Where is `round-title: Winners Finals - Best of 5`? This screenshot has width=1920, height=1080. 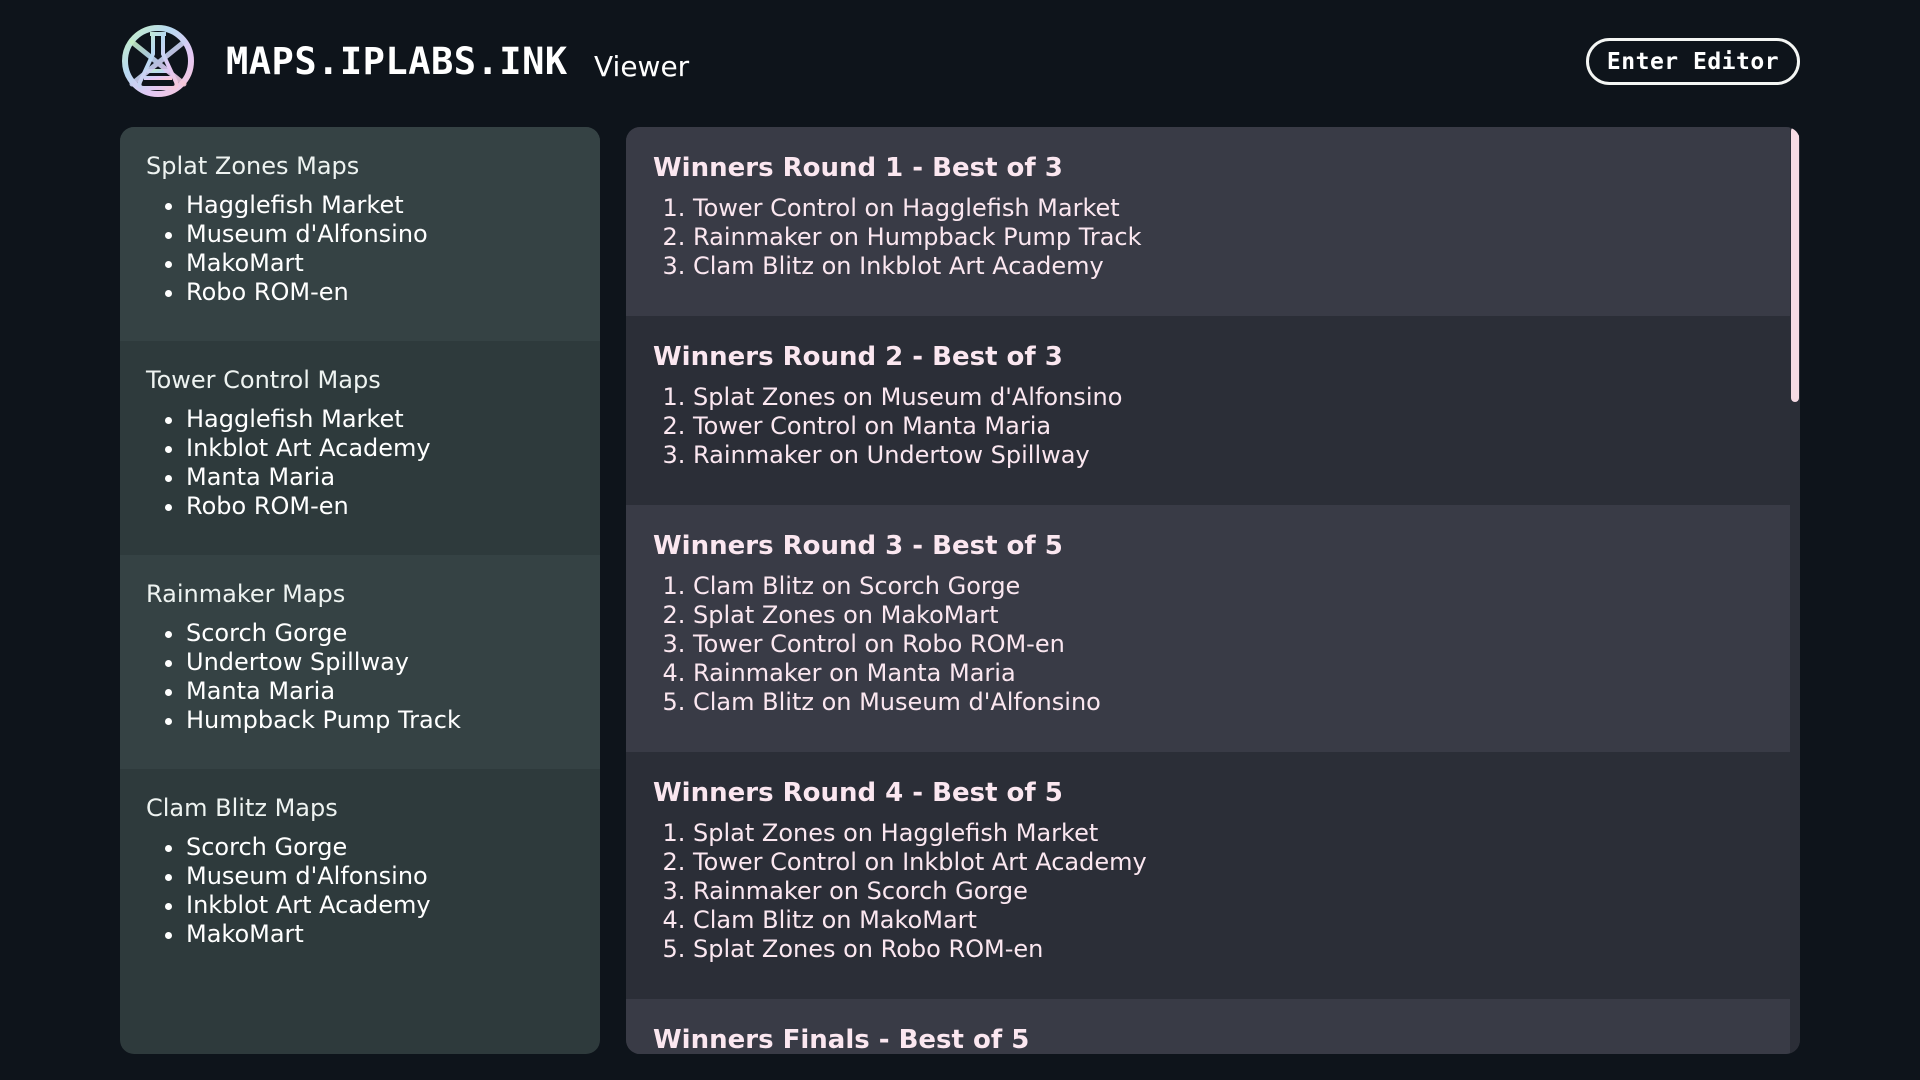
round-title: Winners Finals - Best of 5 is located at coordinates (841, 1039).